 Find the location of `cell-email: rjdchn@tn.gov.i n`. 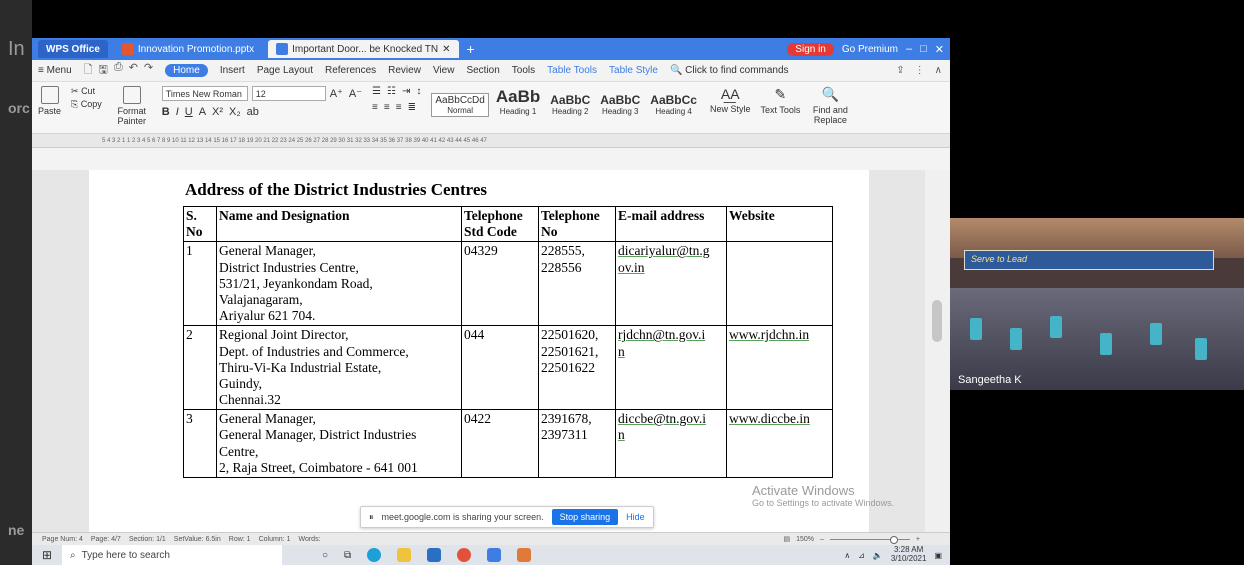

cell-email: rjdchn@tn.gov.i n is located at coordinates (671, 368).